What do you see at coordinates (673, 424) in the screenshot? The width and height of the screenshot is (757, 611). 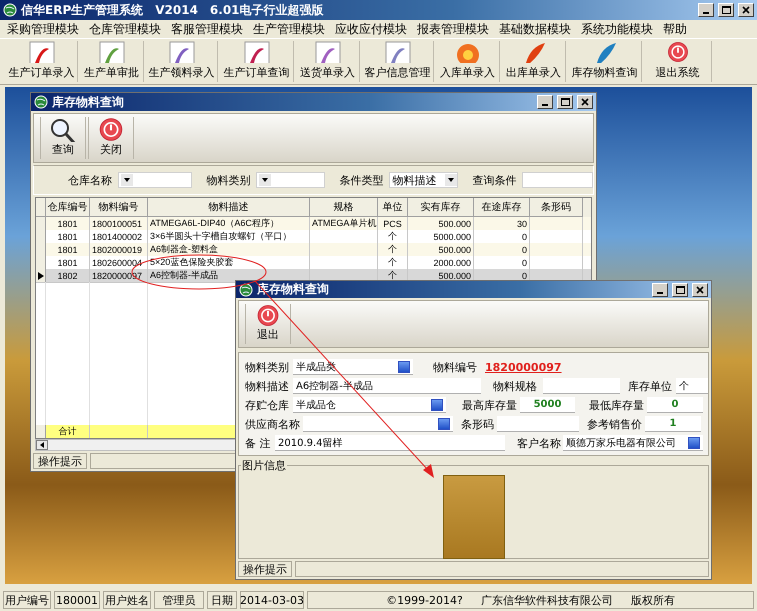 I see `input-field: 1` at bounding box center [673, 424].